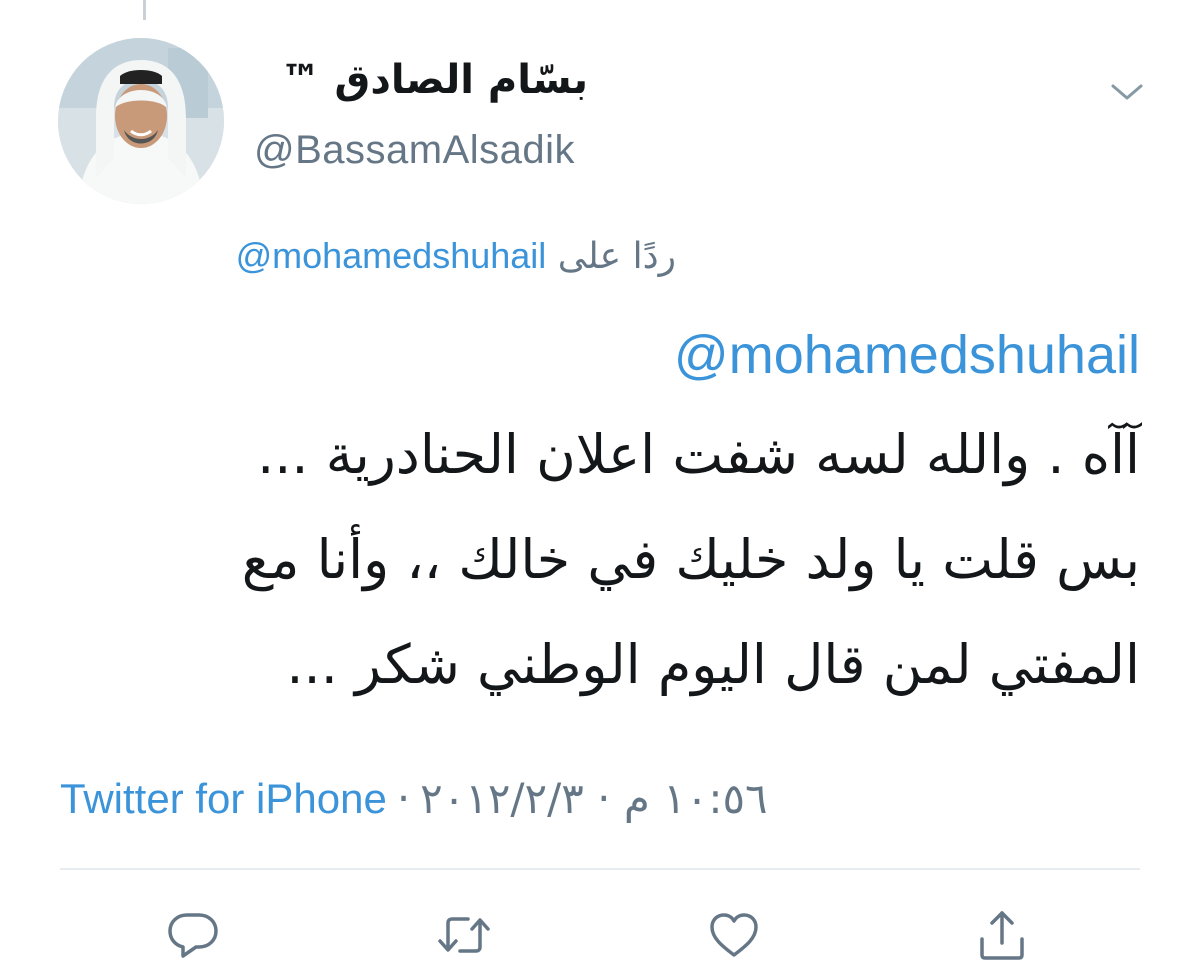 The image size is (1200, 966). Describe the element at coordinates (616, 256) in the screenshot. I see `reply-prefix: ردًا على` at that location.